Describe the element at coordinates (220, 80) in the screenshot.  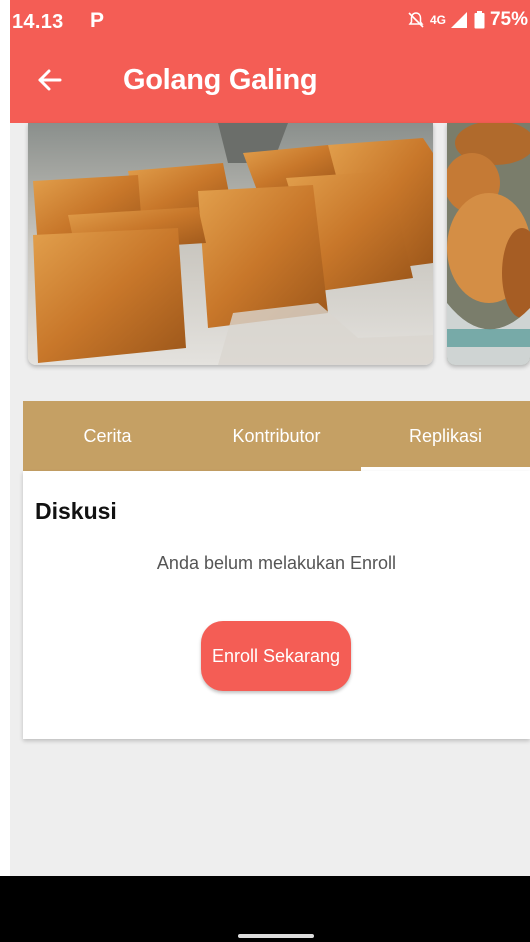
I see `page-title: Golang Galing` at that location.